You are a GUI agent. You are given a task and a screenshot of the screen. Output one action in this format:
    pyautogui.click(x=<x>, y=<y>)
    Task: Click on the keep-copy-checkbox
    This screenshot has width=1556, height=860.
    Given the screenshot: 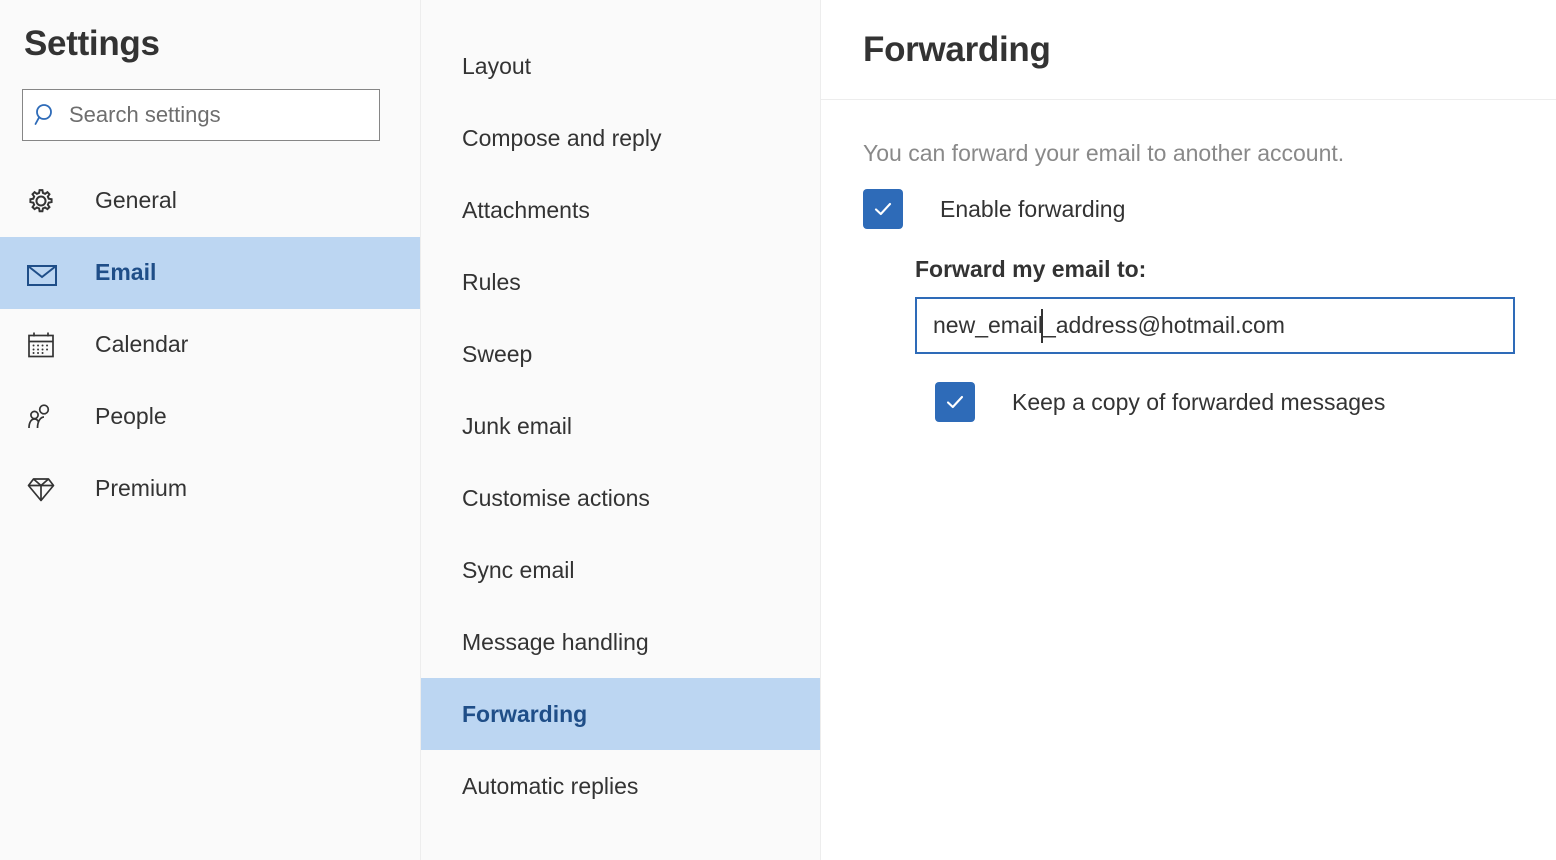 What is the action you would take?
    pyautogui.click(x=955, y=402)
    